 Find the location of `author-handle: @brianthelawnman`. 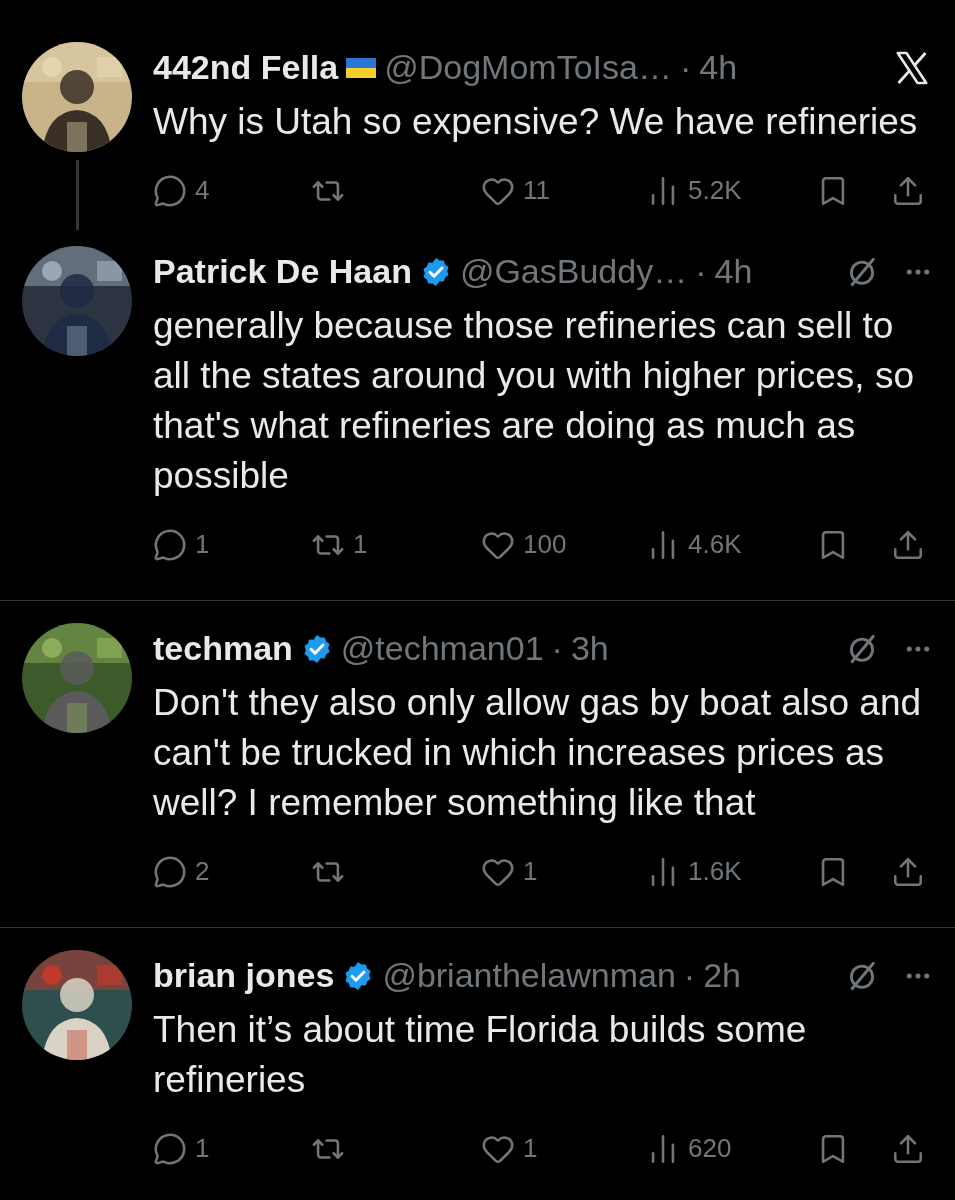

author-handle: @brianthelawnman is located at coordinates (529, 975).